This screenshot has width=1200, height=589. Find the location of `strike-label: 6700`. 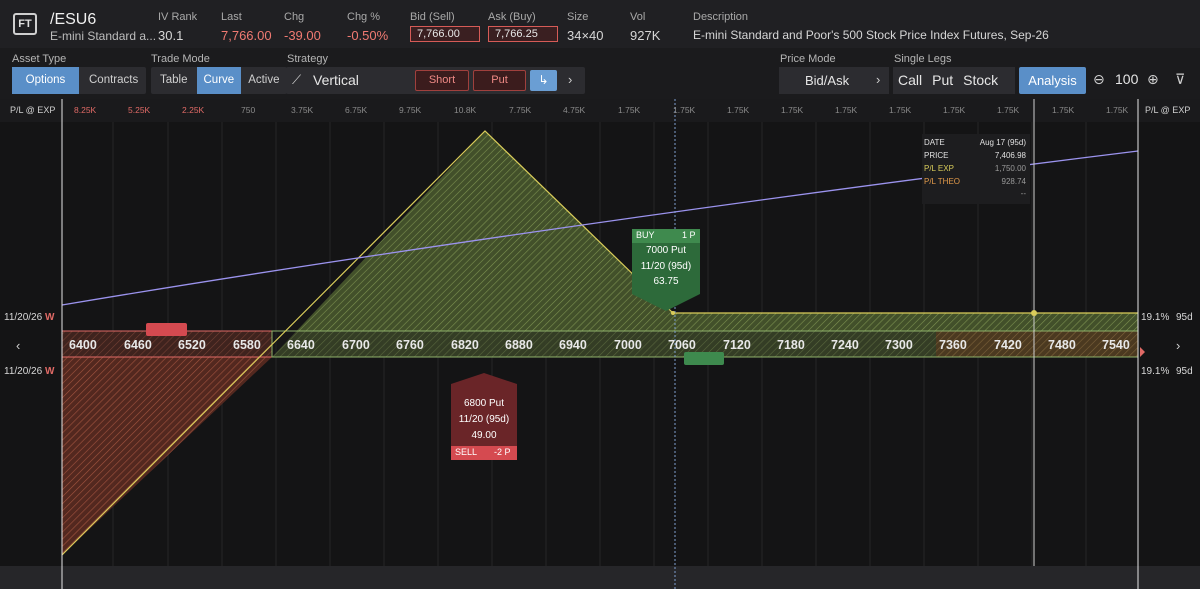

strike-label: 6700 is located at coordinates (356, 345).